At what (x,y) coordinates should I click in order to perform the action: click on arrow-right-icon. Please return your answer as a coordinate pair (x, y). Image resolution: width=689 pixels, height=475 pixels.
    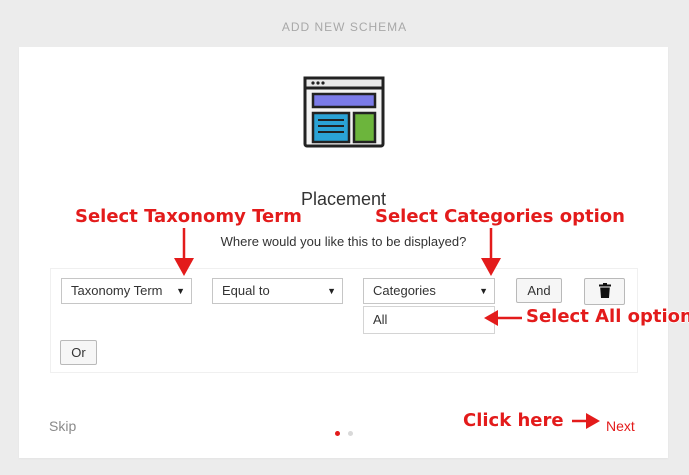
    Looking at the image, I should click on (586, 421).